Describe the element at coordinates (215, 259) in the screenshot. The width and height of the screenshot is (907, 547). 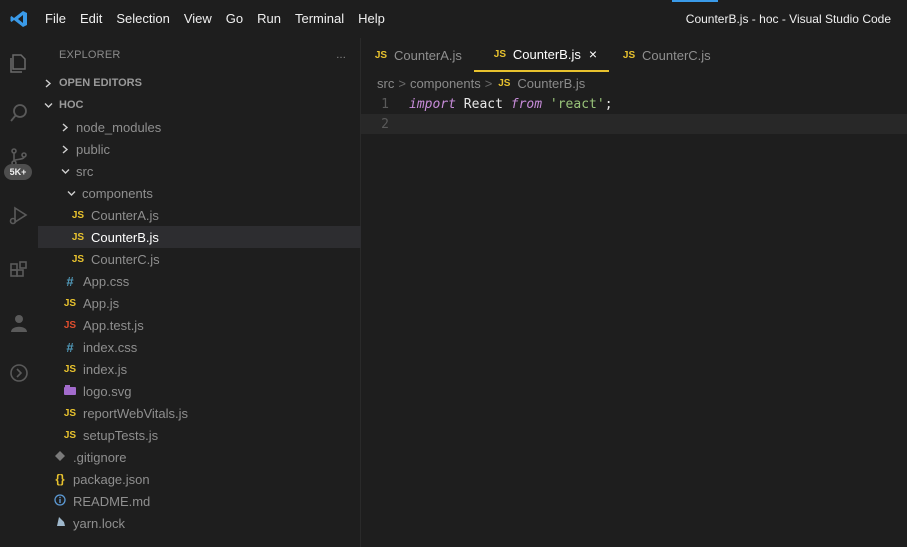
I see `tree-file-counterc: JS CounterC.js` at that location.